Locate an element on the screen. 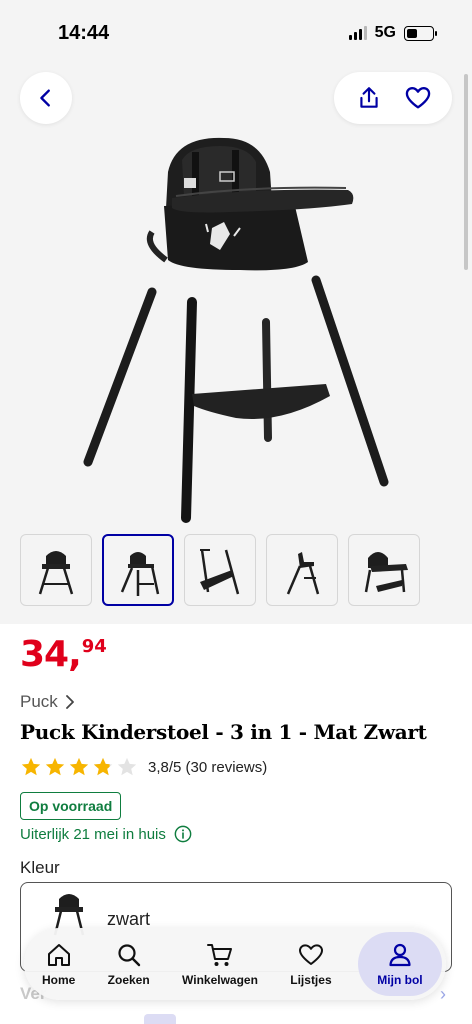  rating-text: 3,8/5 (30 reviews) is located at coordinates (208, 767).